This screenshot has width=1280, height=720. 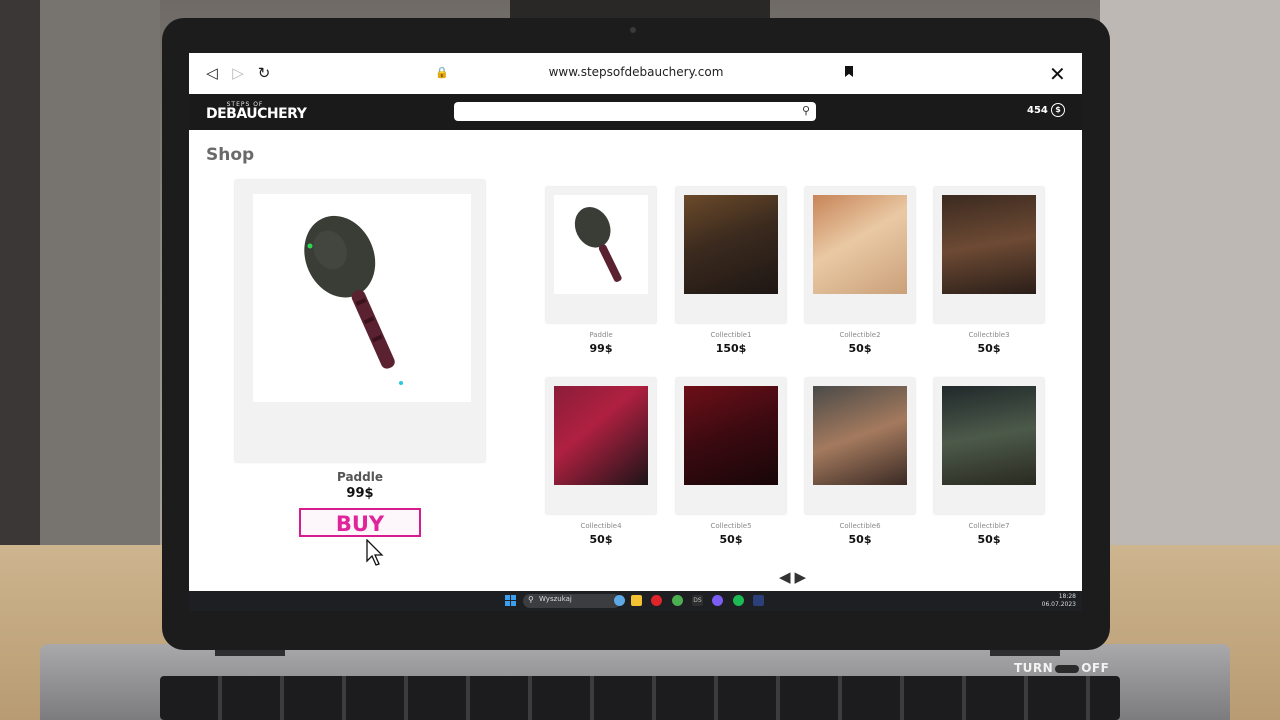 What do you see at coordinates (601, 526) in the screenshot?
I see `product-name: Collectible4` at bounding box center [601, 526].